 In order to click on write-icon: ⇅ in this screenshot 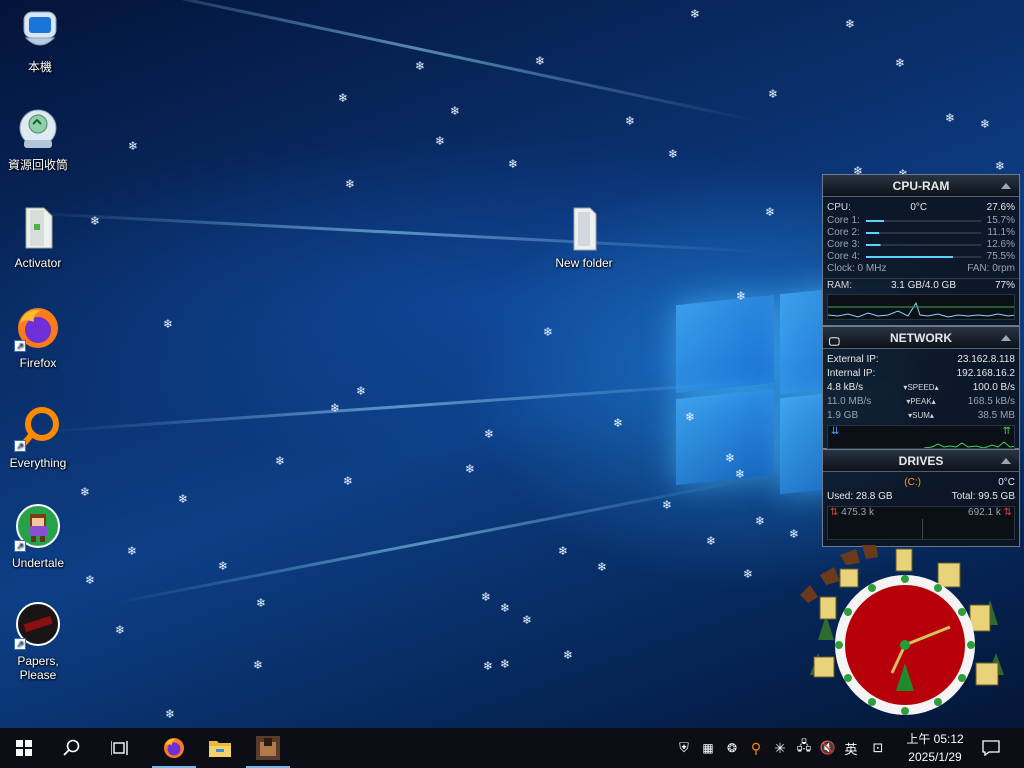, I will do `click(1007, 512)`.